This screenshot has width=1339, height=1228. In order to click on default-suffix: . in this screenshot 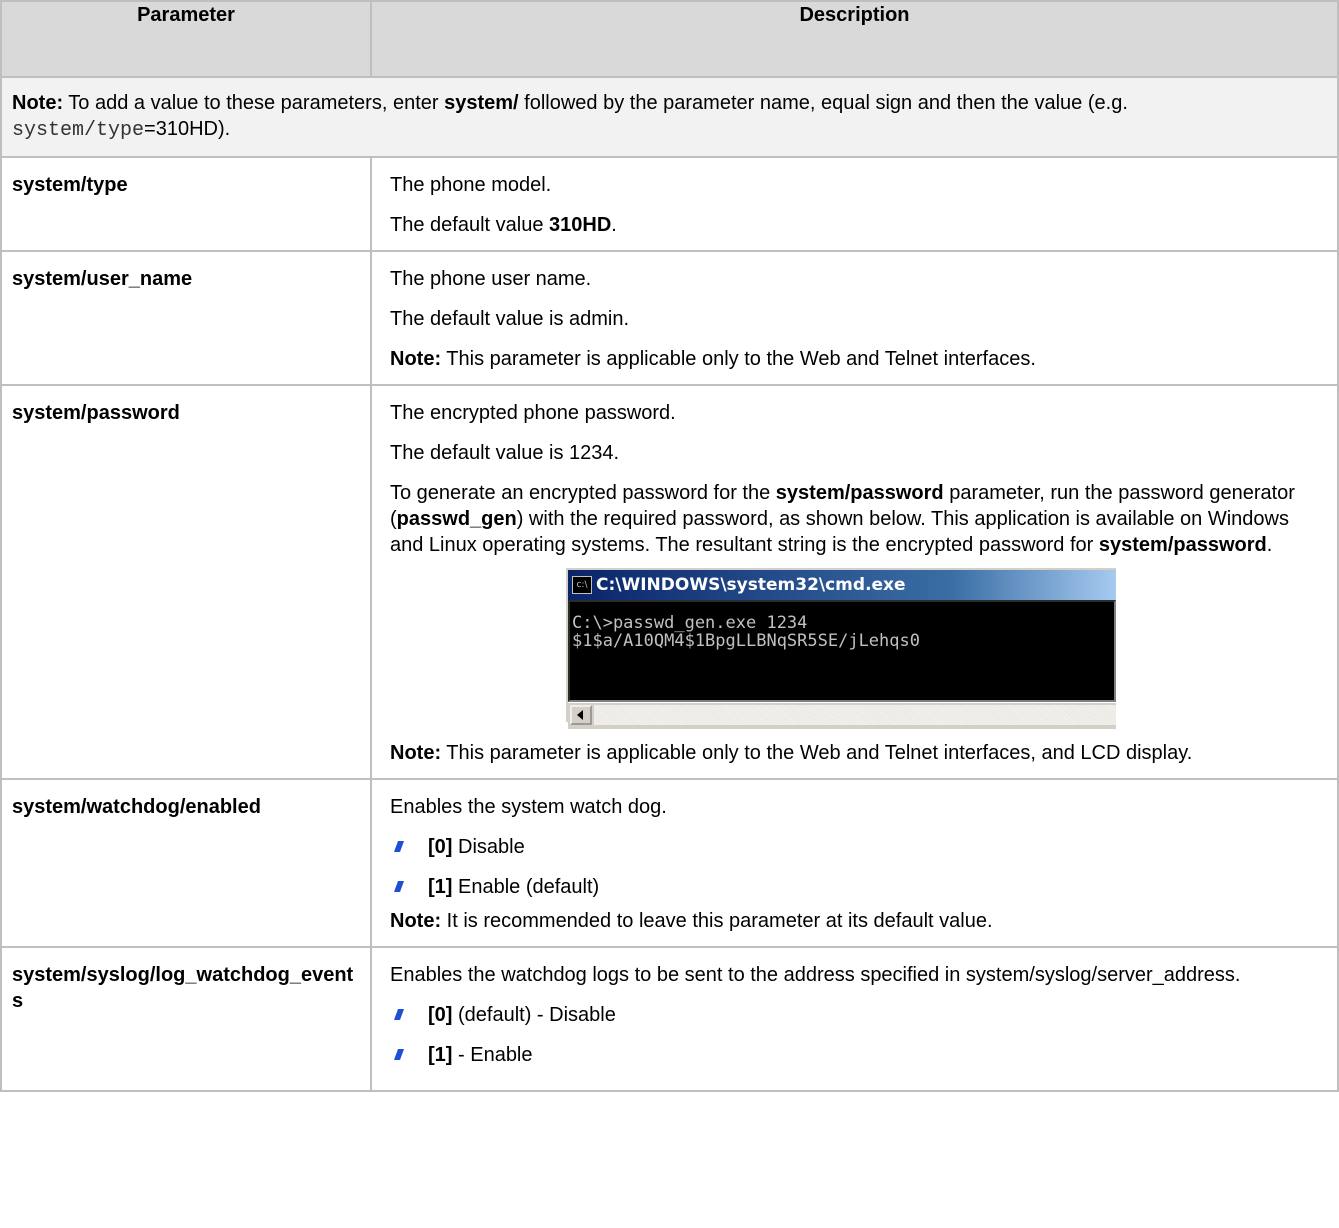, I will do `click(614, 225)`.